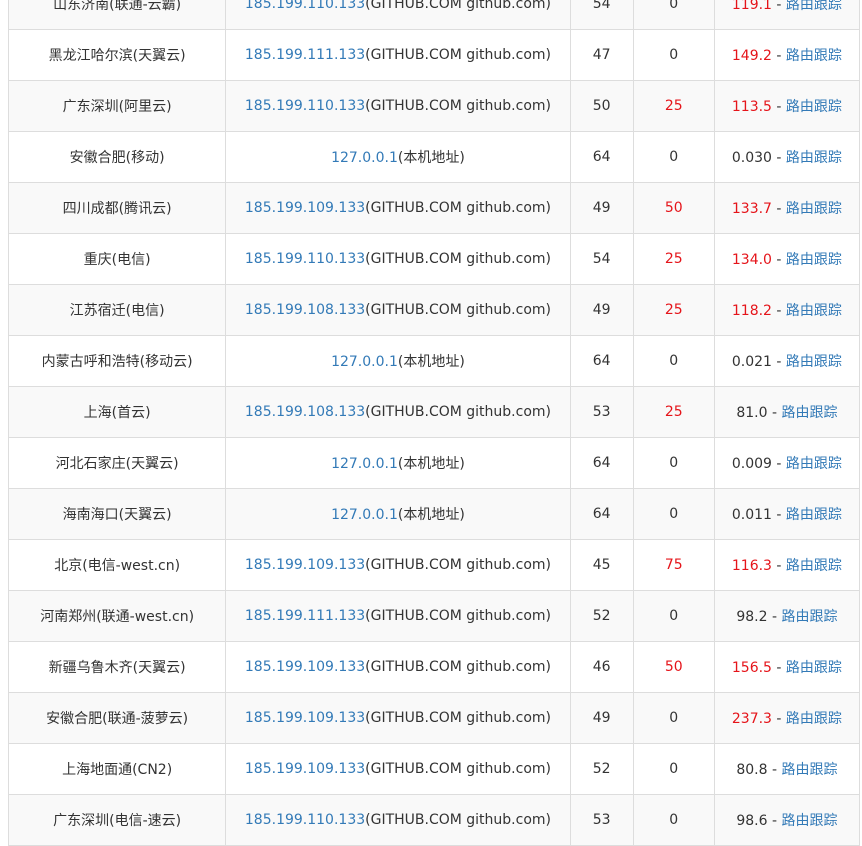 Image resolution: width=862 pixels, height=846 pixels. Describe the element at coordinates (752, 770) in the screenshot. I see `time-value: 80.8` at that location.